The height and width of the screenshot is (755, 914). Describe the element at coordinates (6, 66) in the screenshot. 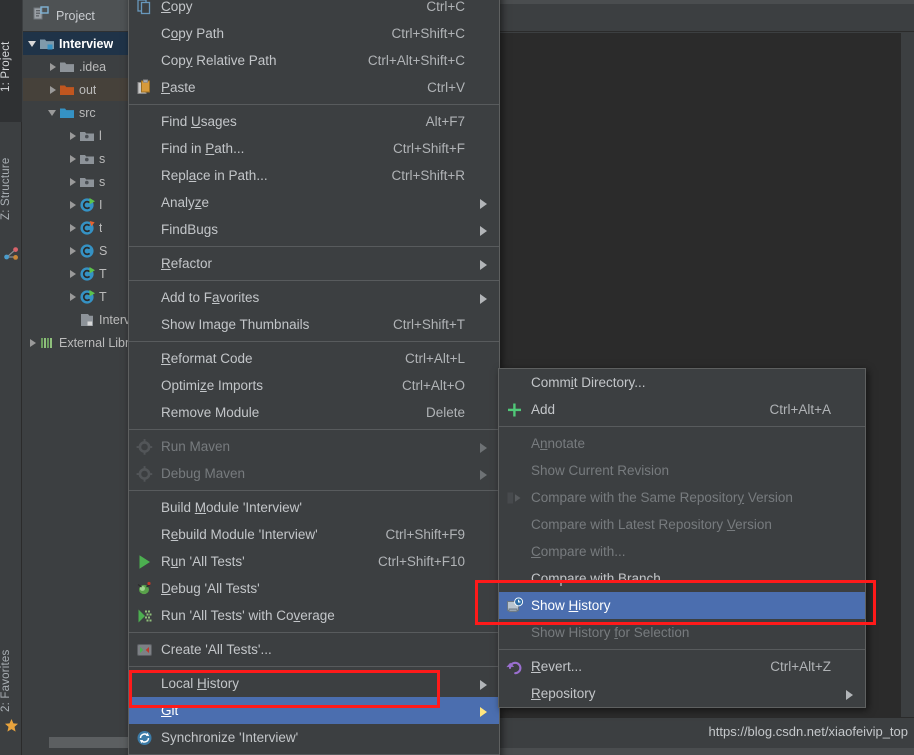

I see `tool-tab-project-label: 1: Project` at that location.